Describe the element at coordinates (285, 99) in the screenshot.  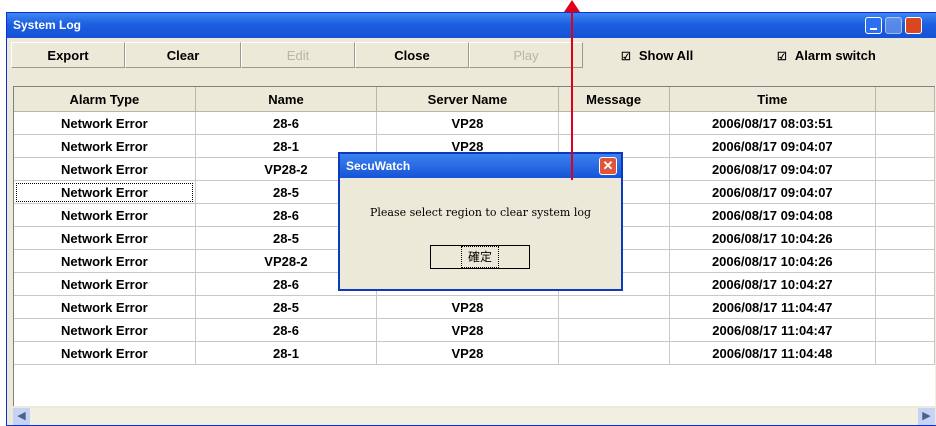
I see `column-header-name: Name` at that location.